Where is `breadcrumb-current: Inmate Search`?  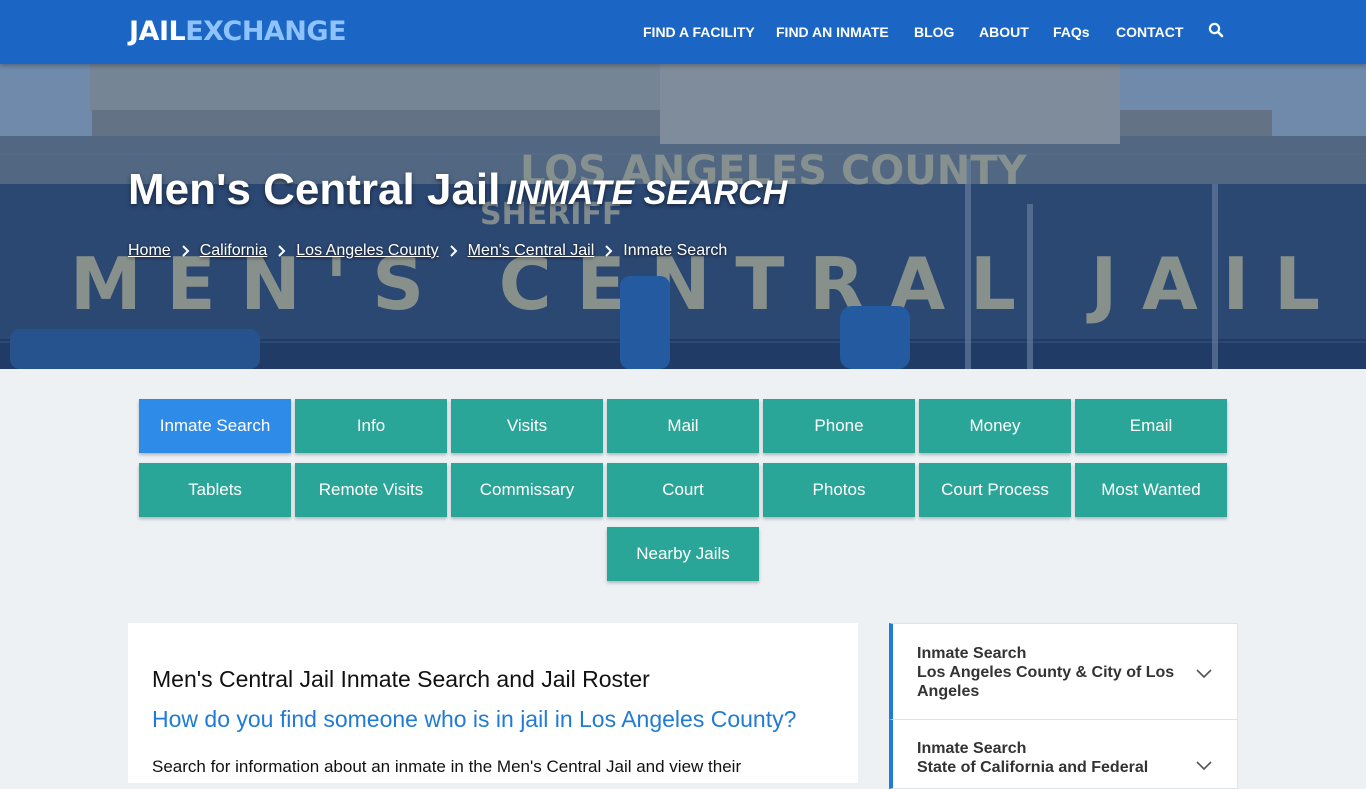 breadcrumb-current: Inmate Search is located at coordinates (675, 250).